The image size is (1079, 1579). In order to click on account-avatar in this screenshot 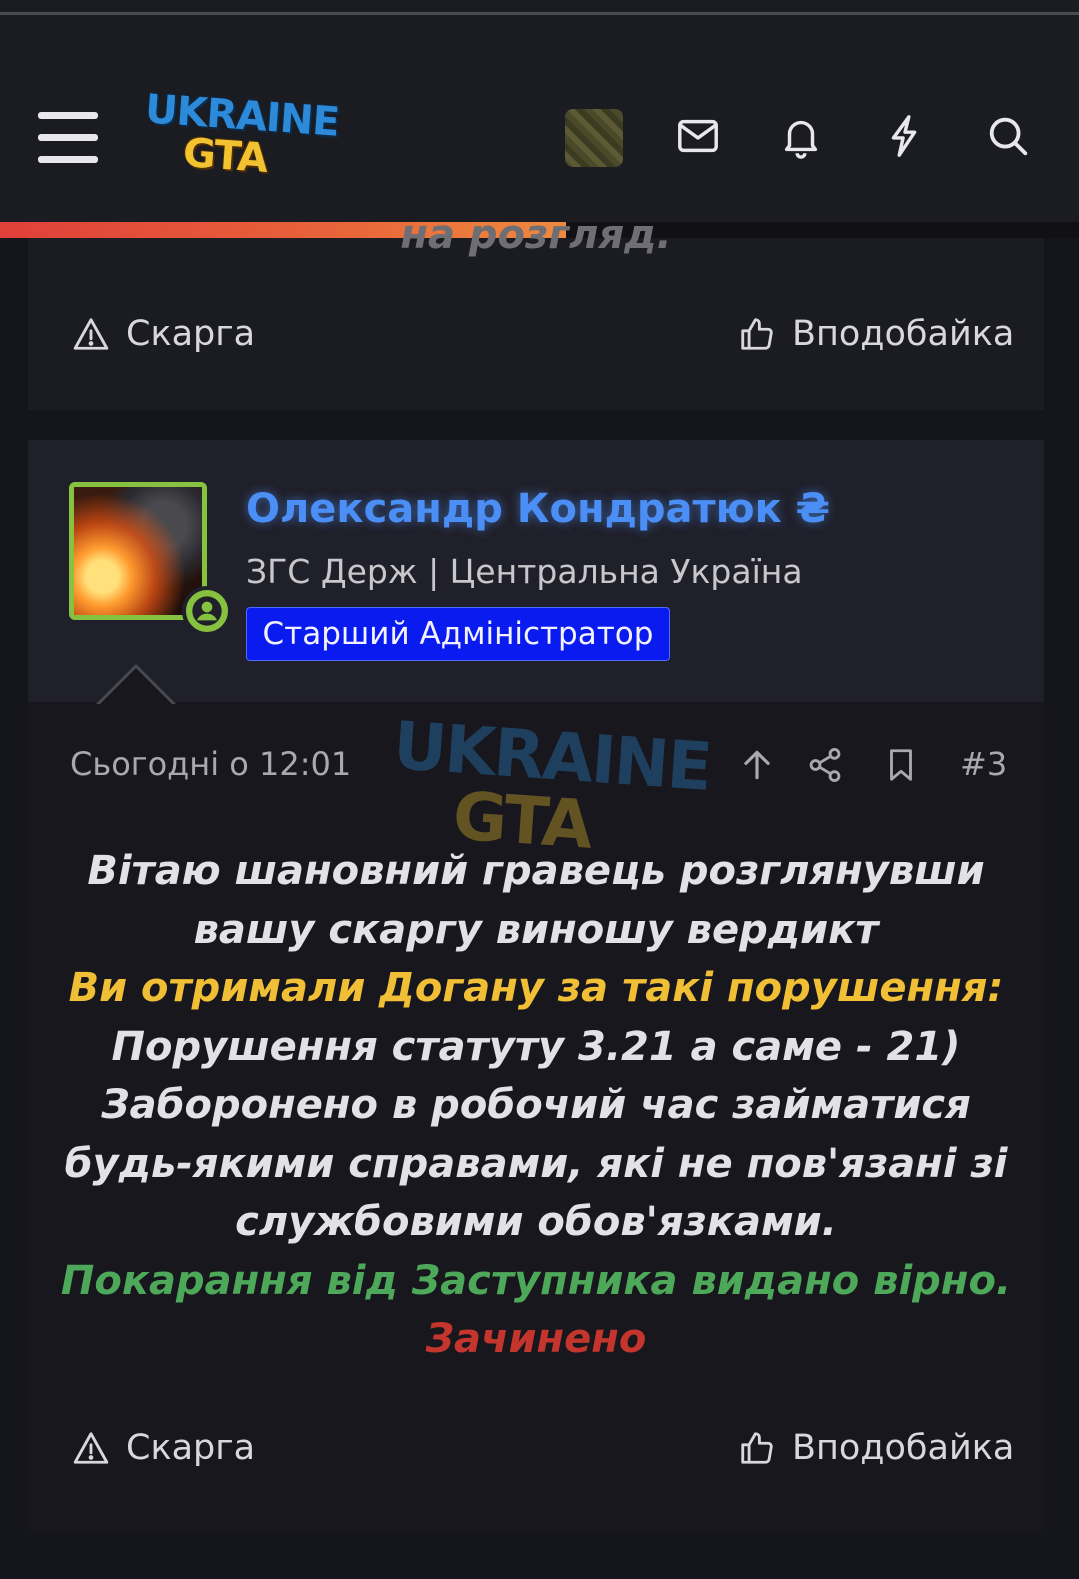, I will do `click(594, 138)`.